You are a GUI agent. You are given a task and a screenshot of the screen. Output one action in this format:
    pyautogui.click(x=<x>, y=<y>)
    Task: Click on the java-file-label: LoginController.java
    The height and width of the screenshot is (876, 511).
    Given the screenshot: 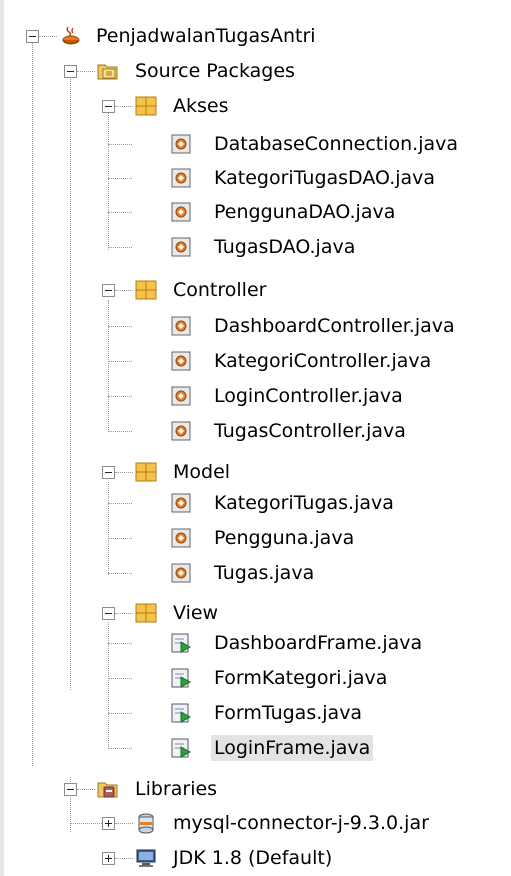 What is the action you would take?
    pyautogui.click(x=308, y=396)
    